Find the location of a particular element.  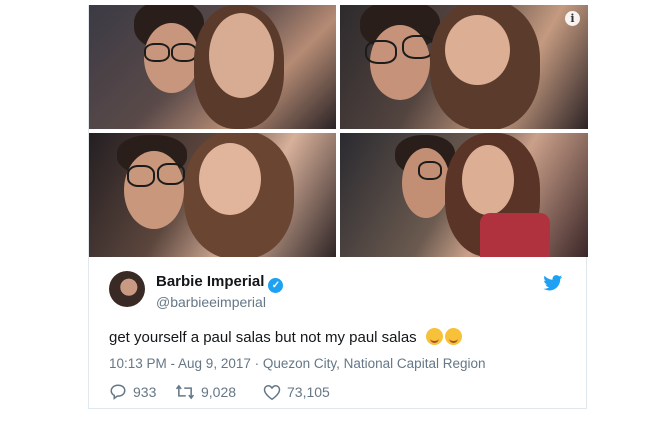

reply-button: 933 is located at coordinates (132, 392).